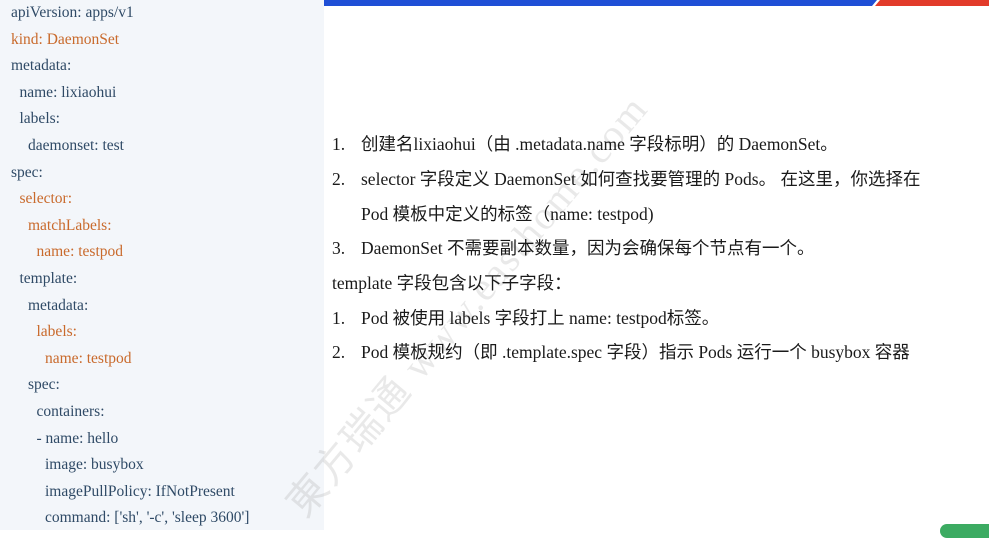  Describe the element at coordinates (931, 3) in the screenshot. I see `top-accent-bar-red` at that location.